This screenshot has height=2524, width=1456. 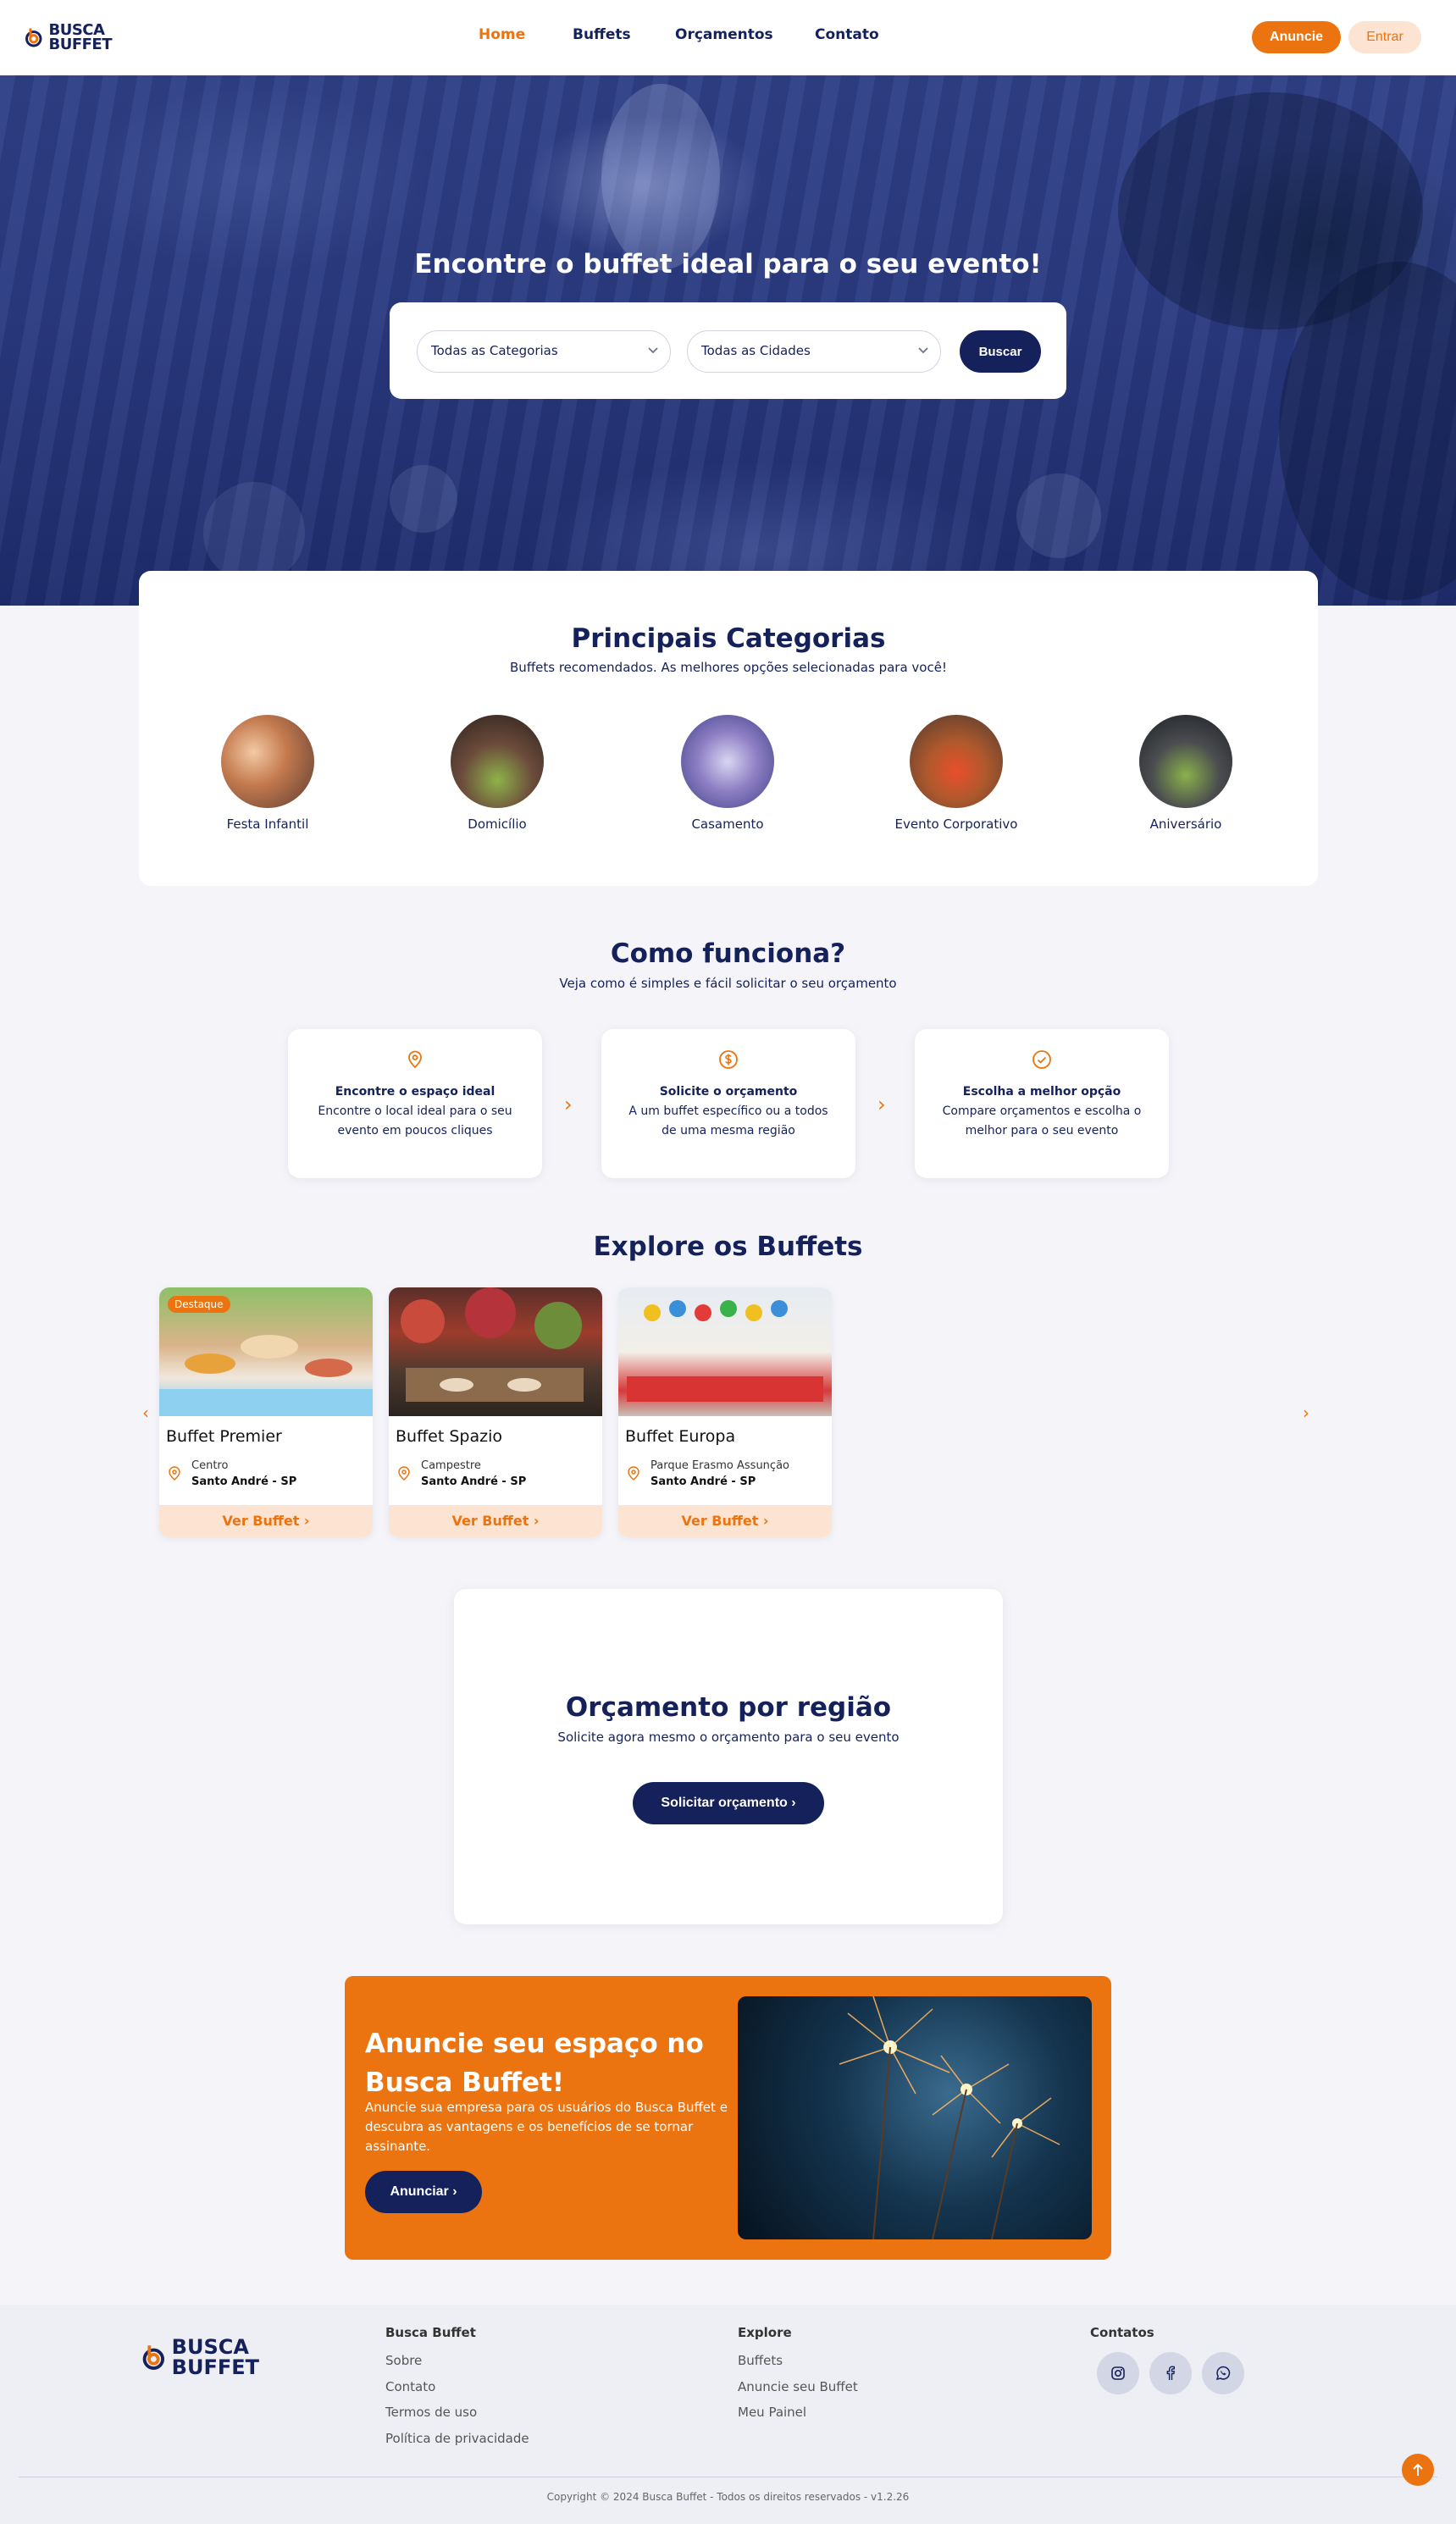 I want to click on nav-orcamentos: Orçamentos, so click(x=724, y=34).